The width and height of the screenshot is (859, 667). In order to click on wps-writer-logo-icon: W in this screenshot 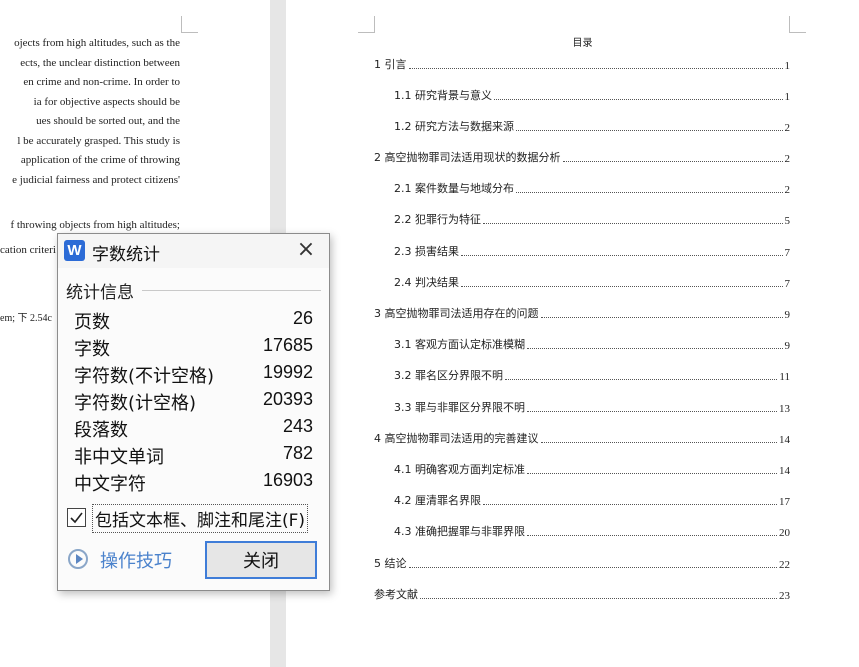, I will do `click(74, 250)`.